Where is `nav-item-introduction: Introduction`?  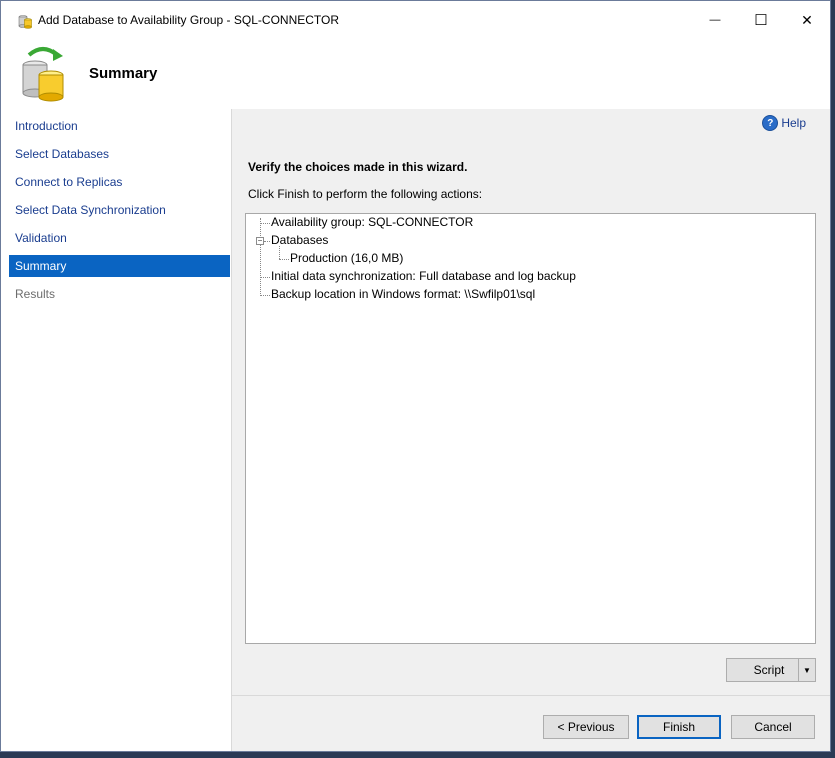 nav-item-introduction: Introduction is located at coordinates (119, 126).